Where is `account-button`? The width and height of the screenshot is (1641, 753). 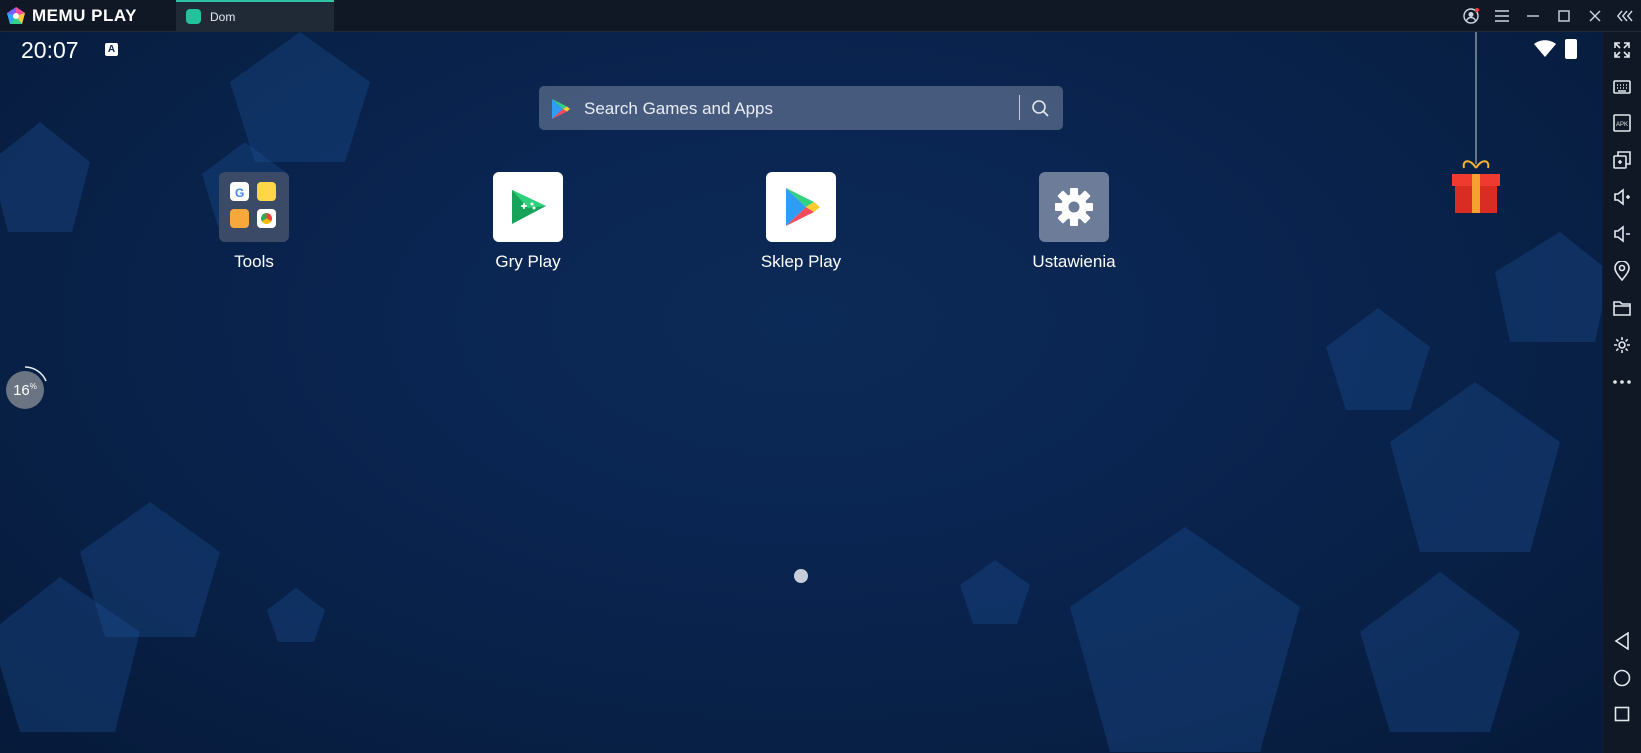 account-button is located at coordinates (1470, 15).